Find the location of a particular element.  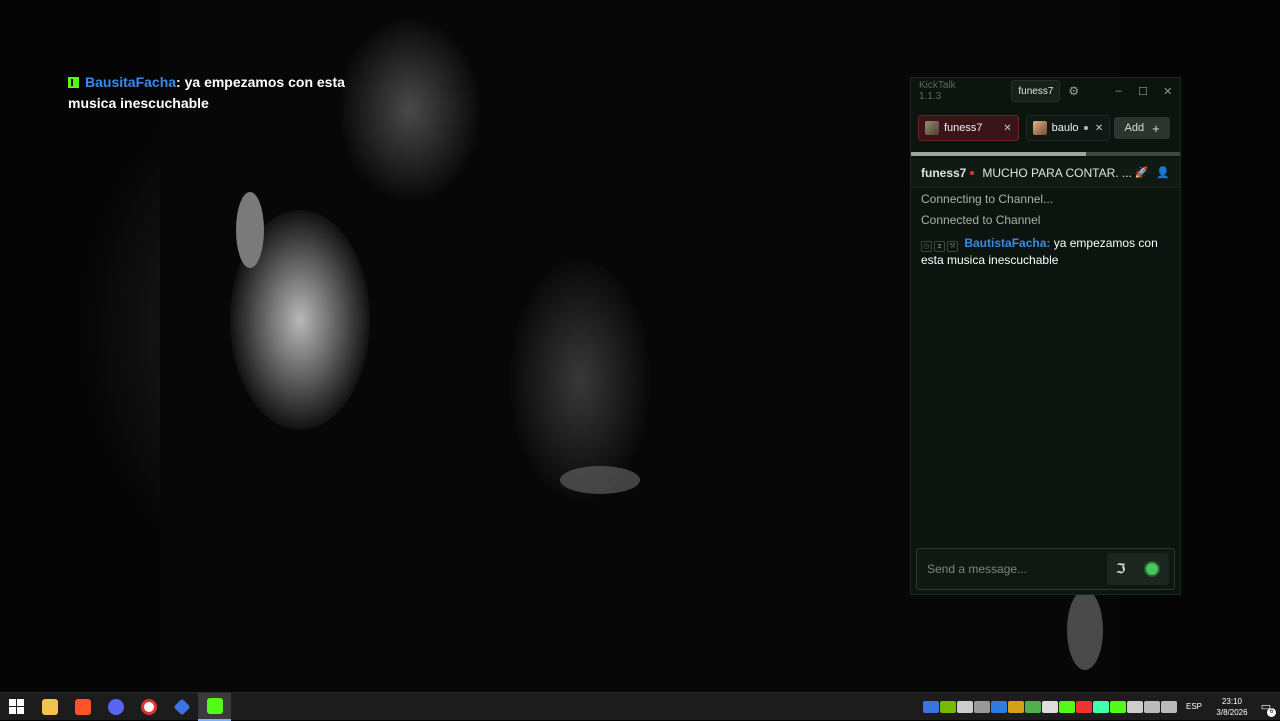

progress-fill is located at coordinates (998, 154).